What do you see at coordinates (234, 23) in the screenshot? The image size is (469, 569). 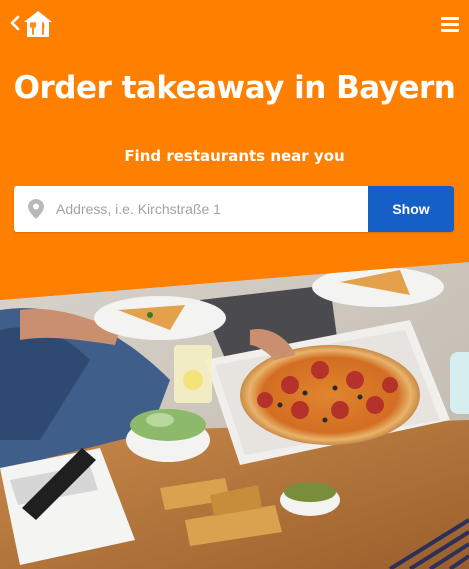 I see `top-bar` at bounding box center [234, 23].